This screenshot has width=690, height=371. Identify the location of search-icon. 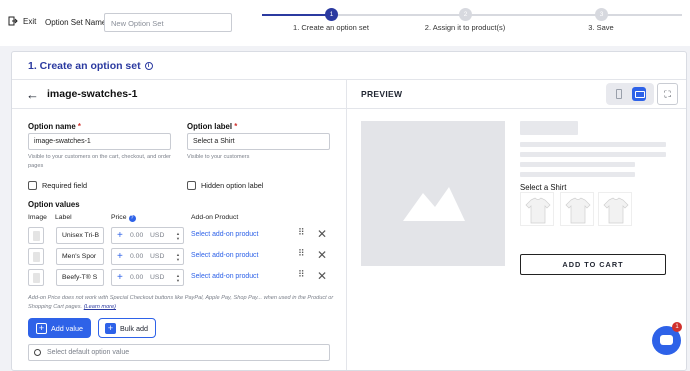
(37, 352).